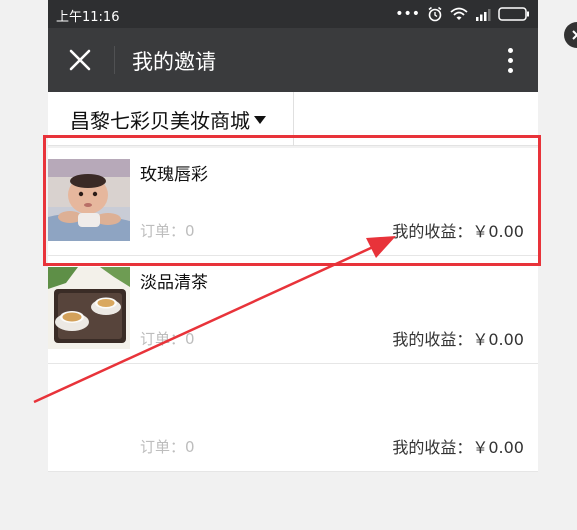 The image size is (577, 530). I want to click on status-icons: •••, so click(462, 14).